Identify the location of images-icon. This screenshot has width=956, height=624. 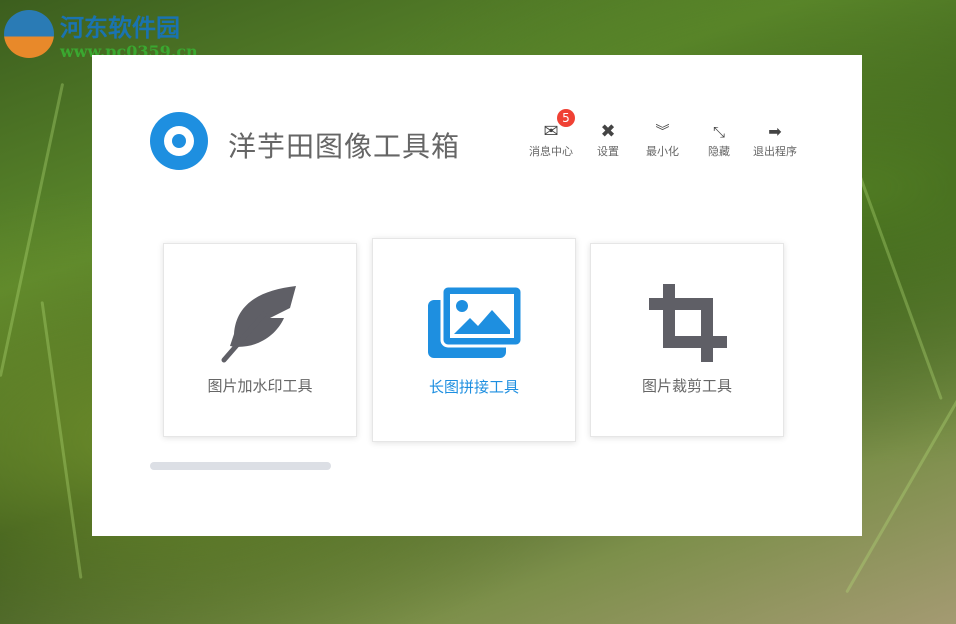
(475, 322).